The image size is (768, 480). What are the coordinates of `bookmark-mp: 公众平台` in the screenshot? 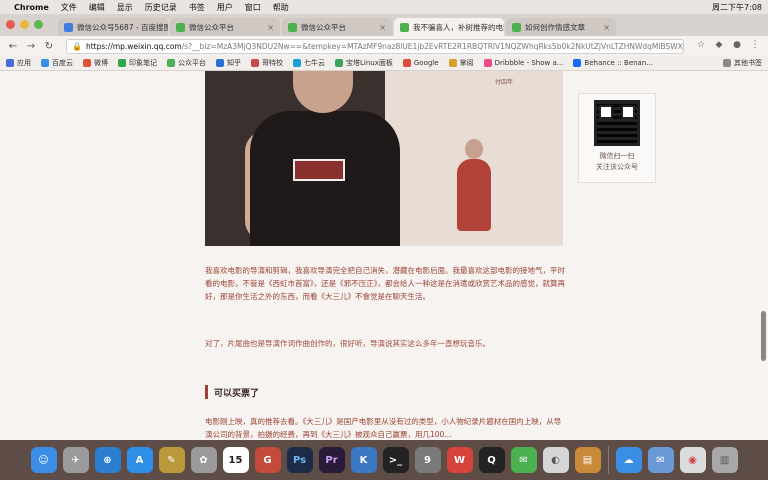 It's located at (186, 63).